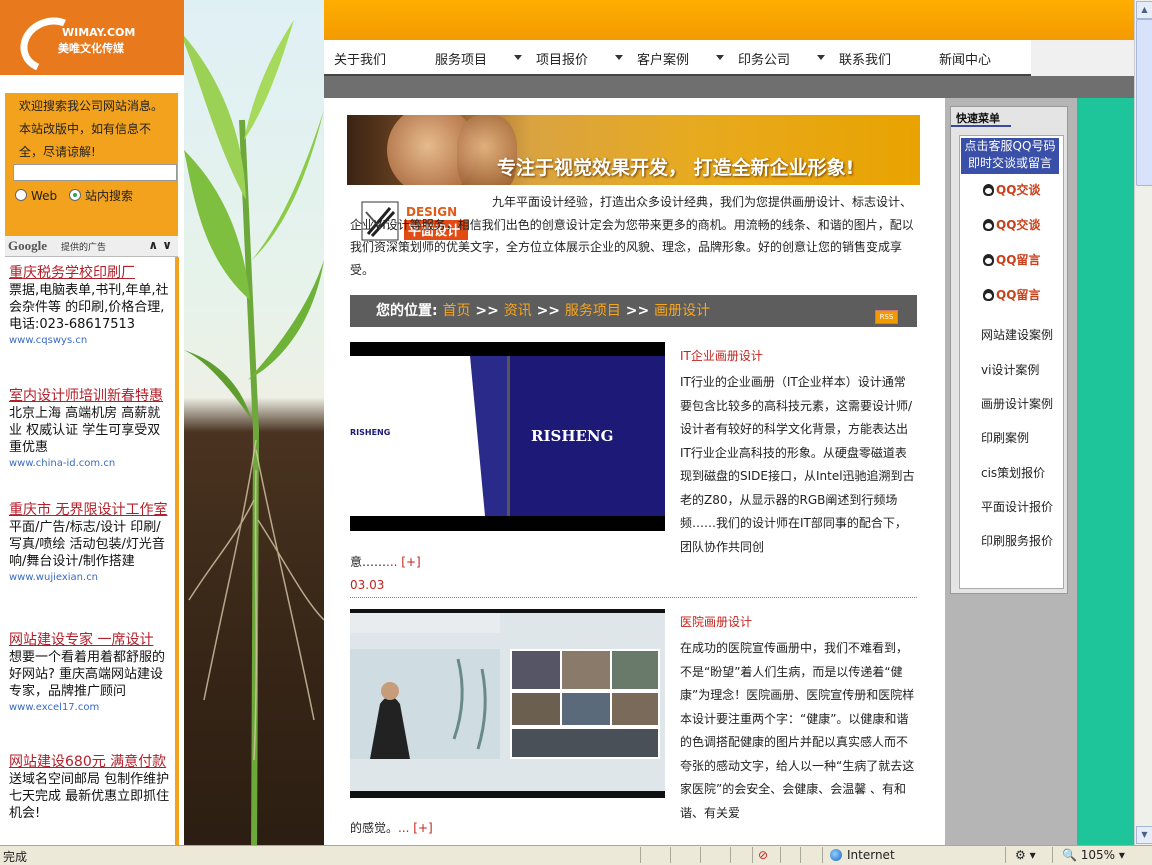 This screenshot has height=865, width=1152. I want to click on protected-mode-icon: ⚙ ▾, so click(1025, 855).